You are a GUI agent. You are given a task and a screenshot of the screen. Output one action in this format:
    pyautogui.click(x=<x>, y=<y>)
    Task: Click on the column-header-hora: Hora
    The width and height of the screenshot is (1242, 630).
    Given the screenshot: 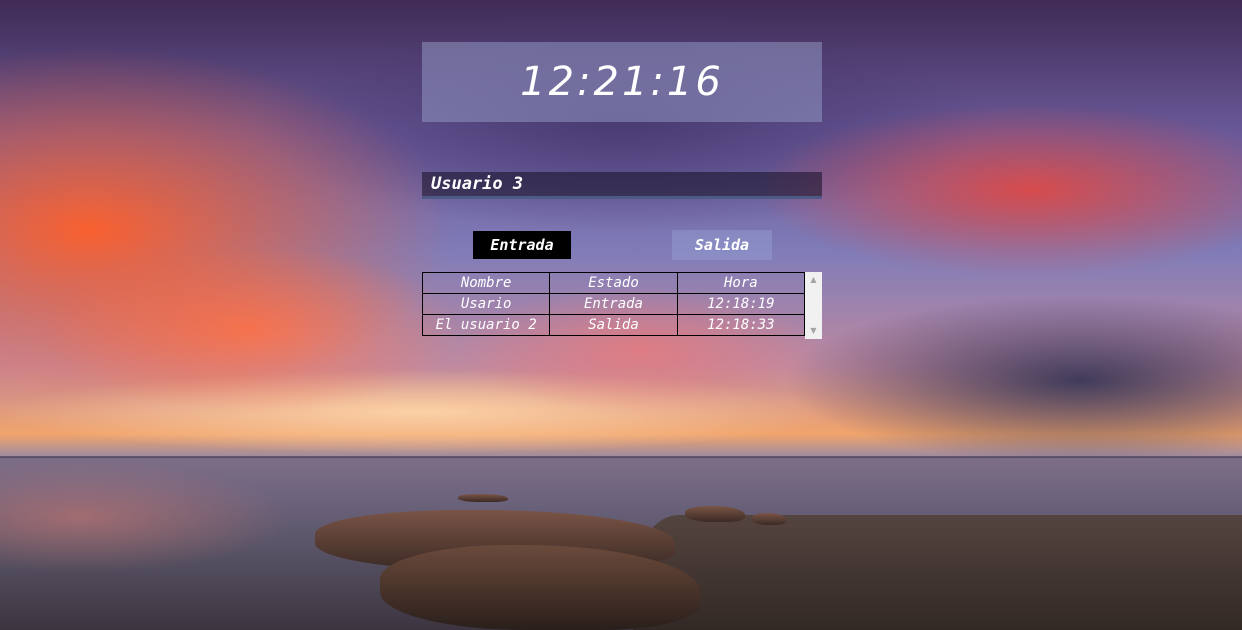 What is the action you would take?
    pyautogui.click(x=741, y=283)
    